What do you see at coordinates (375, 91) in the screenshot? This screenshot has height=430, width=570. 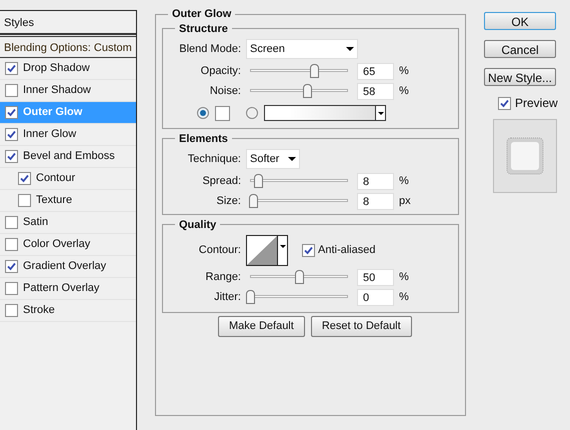 I see `value-field: 58` at bounding box center [375, 91].